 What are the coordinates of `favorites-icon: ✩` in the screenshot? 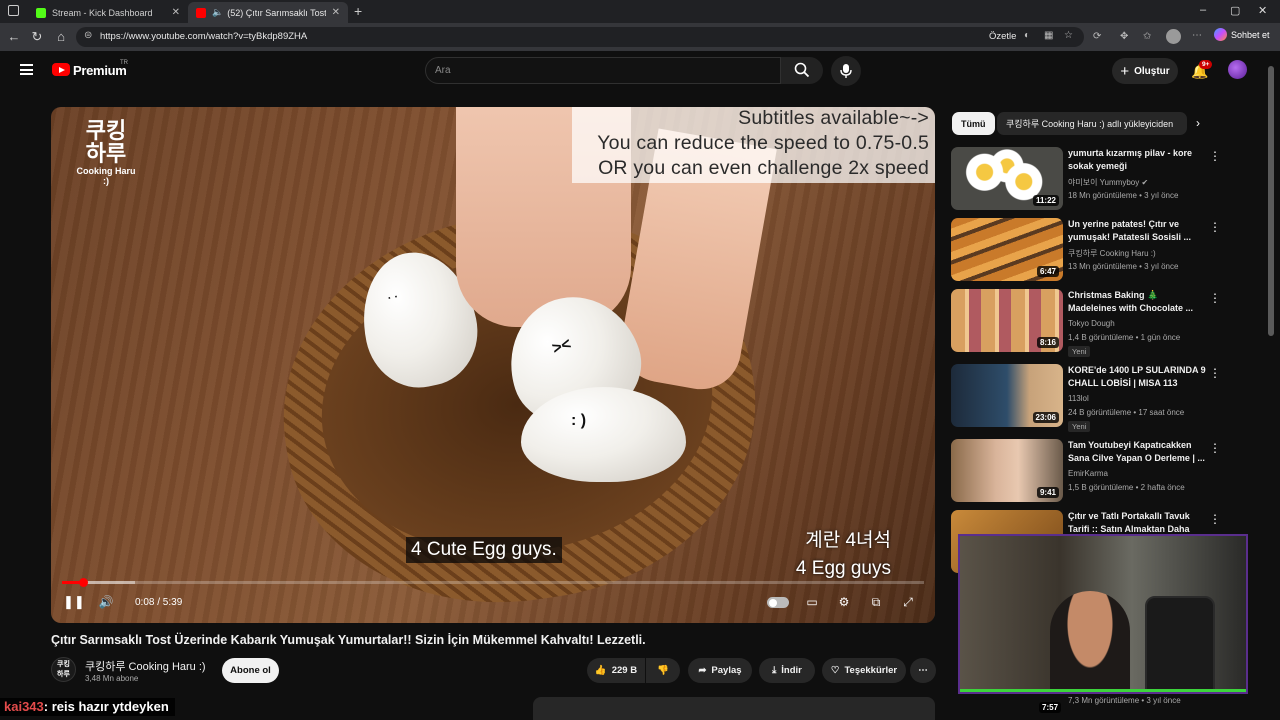 It's located at (1147, 36).